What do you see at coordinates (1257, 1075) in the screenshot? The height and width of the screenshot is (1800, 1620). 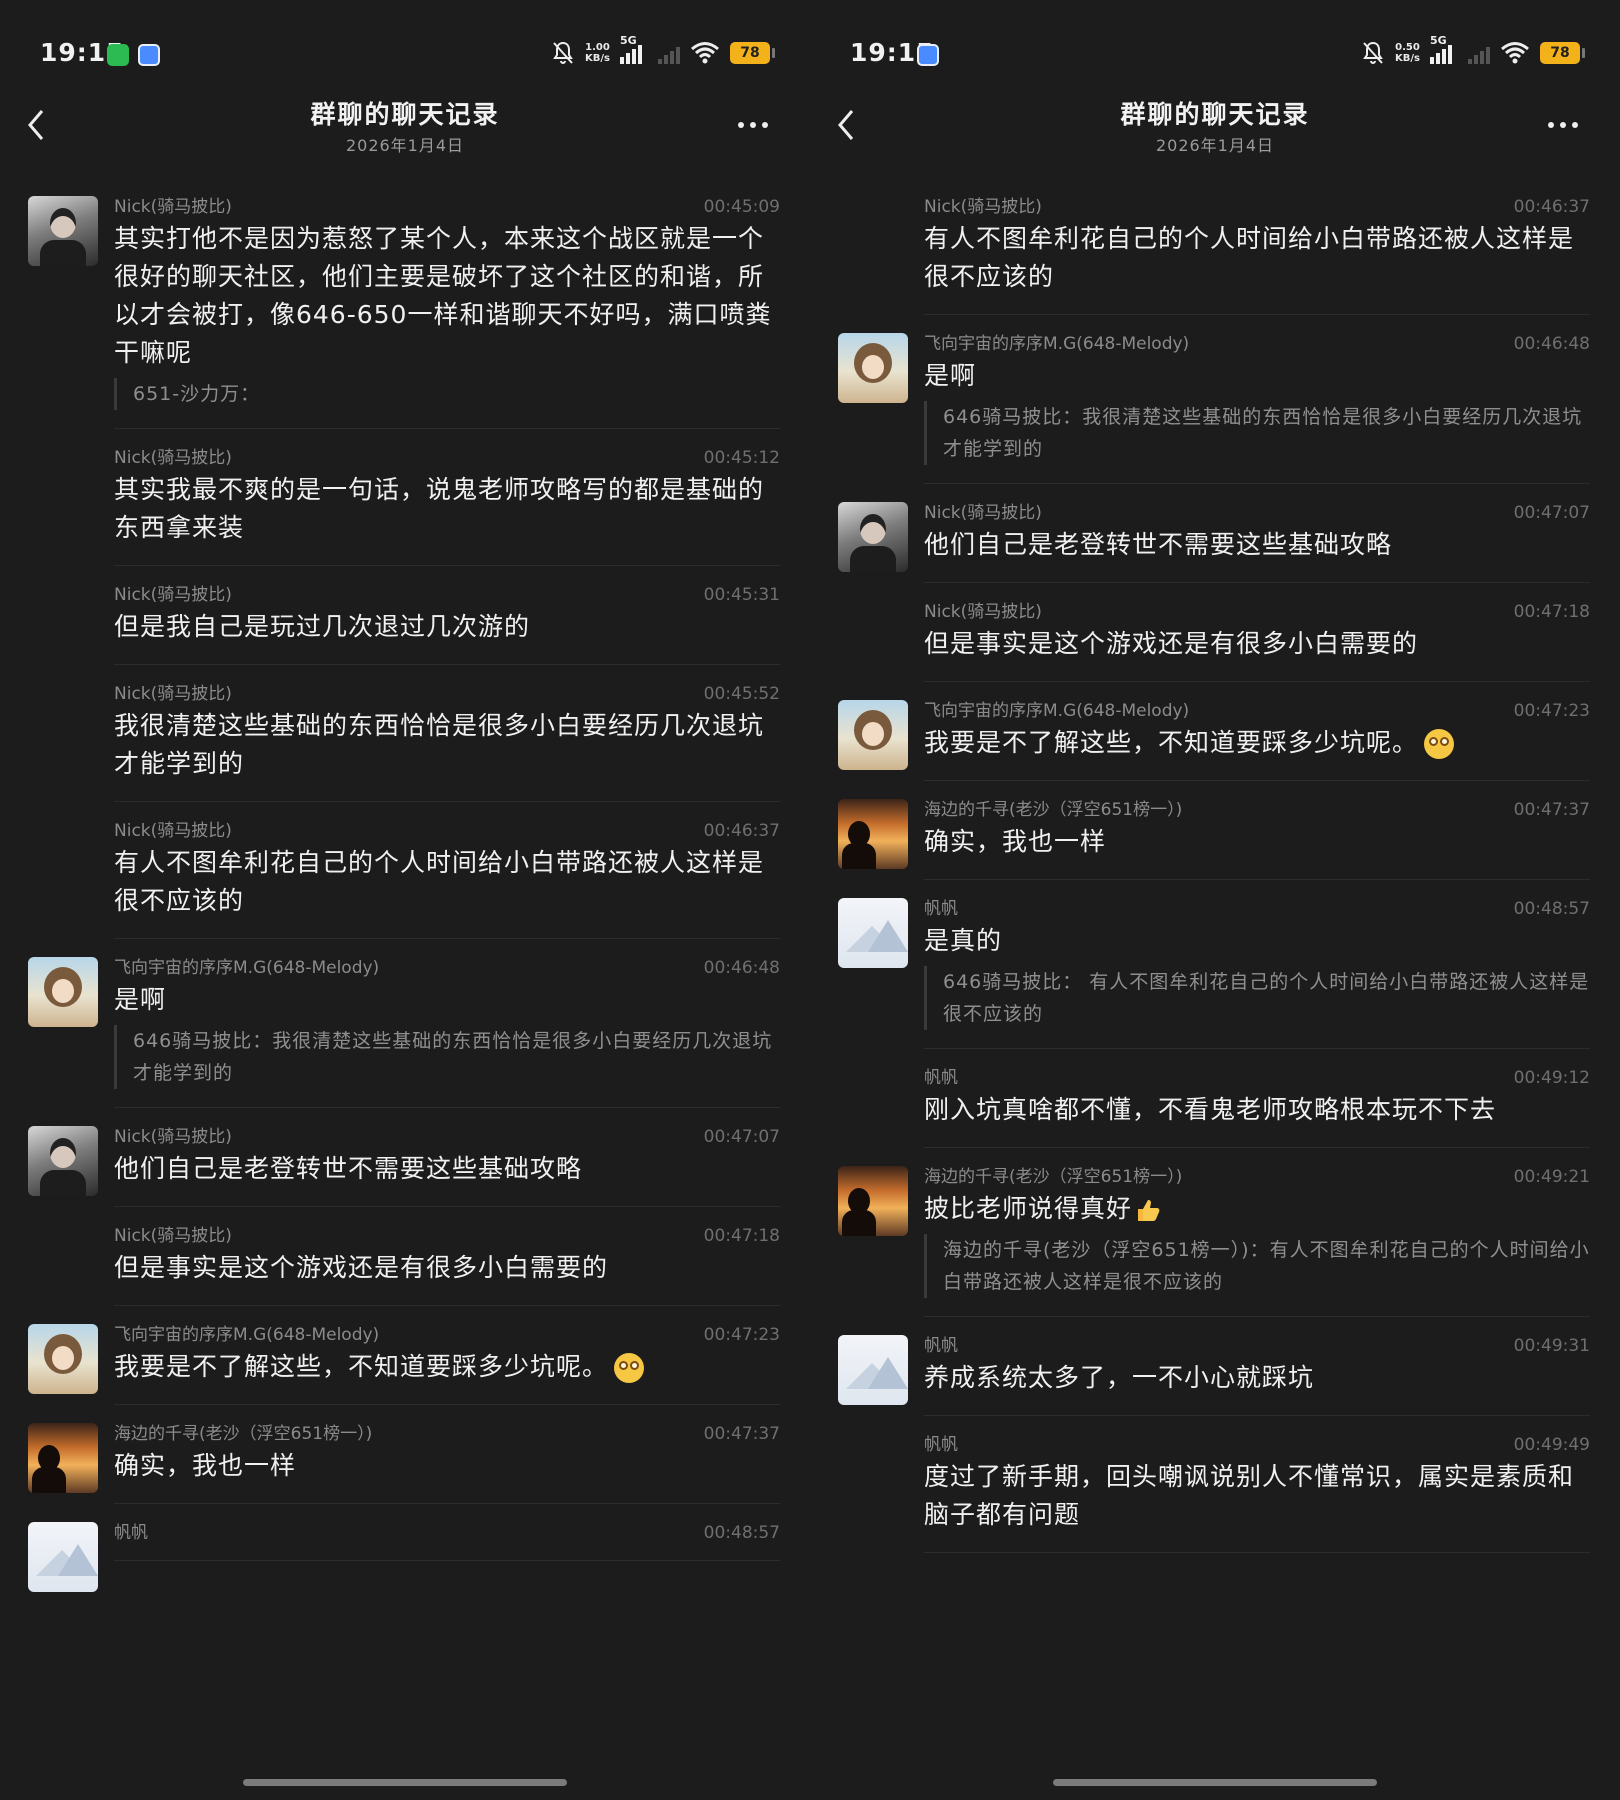 I see `message-meta: 帆帆 00:49:12` at bounding box center [1257, 1075].